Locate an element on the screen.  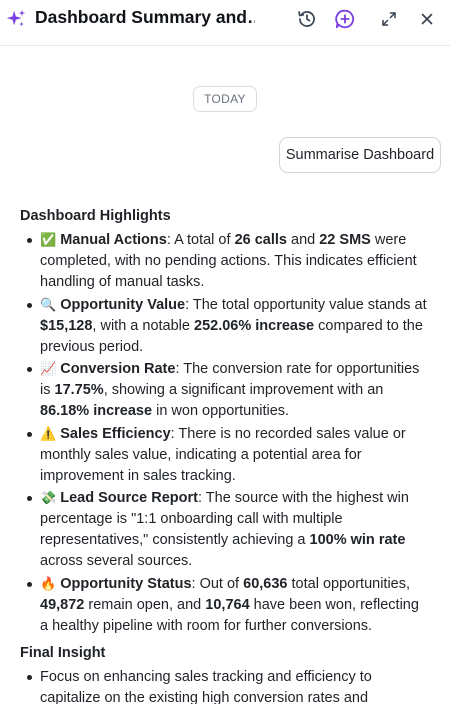
chart-up-emoji-icon: 📈 is located at coordinates (48, 369).